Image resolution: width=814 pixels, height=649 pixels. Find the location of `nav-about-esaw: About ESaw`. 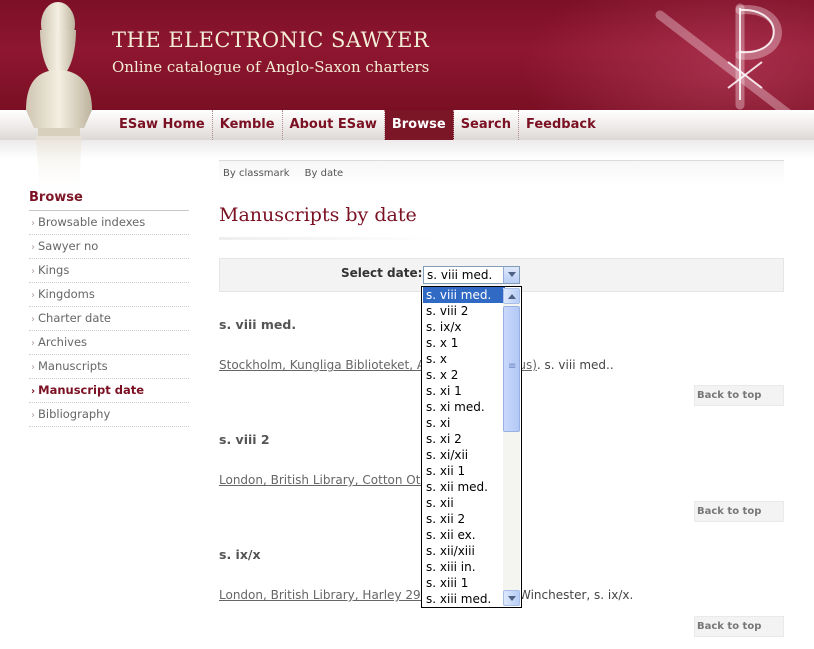

nav-about-esaw: About ESaw is located at coordinates (334, 125).